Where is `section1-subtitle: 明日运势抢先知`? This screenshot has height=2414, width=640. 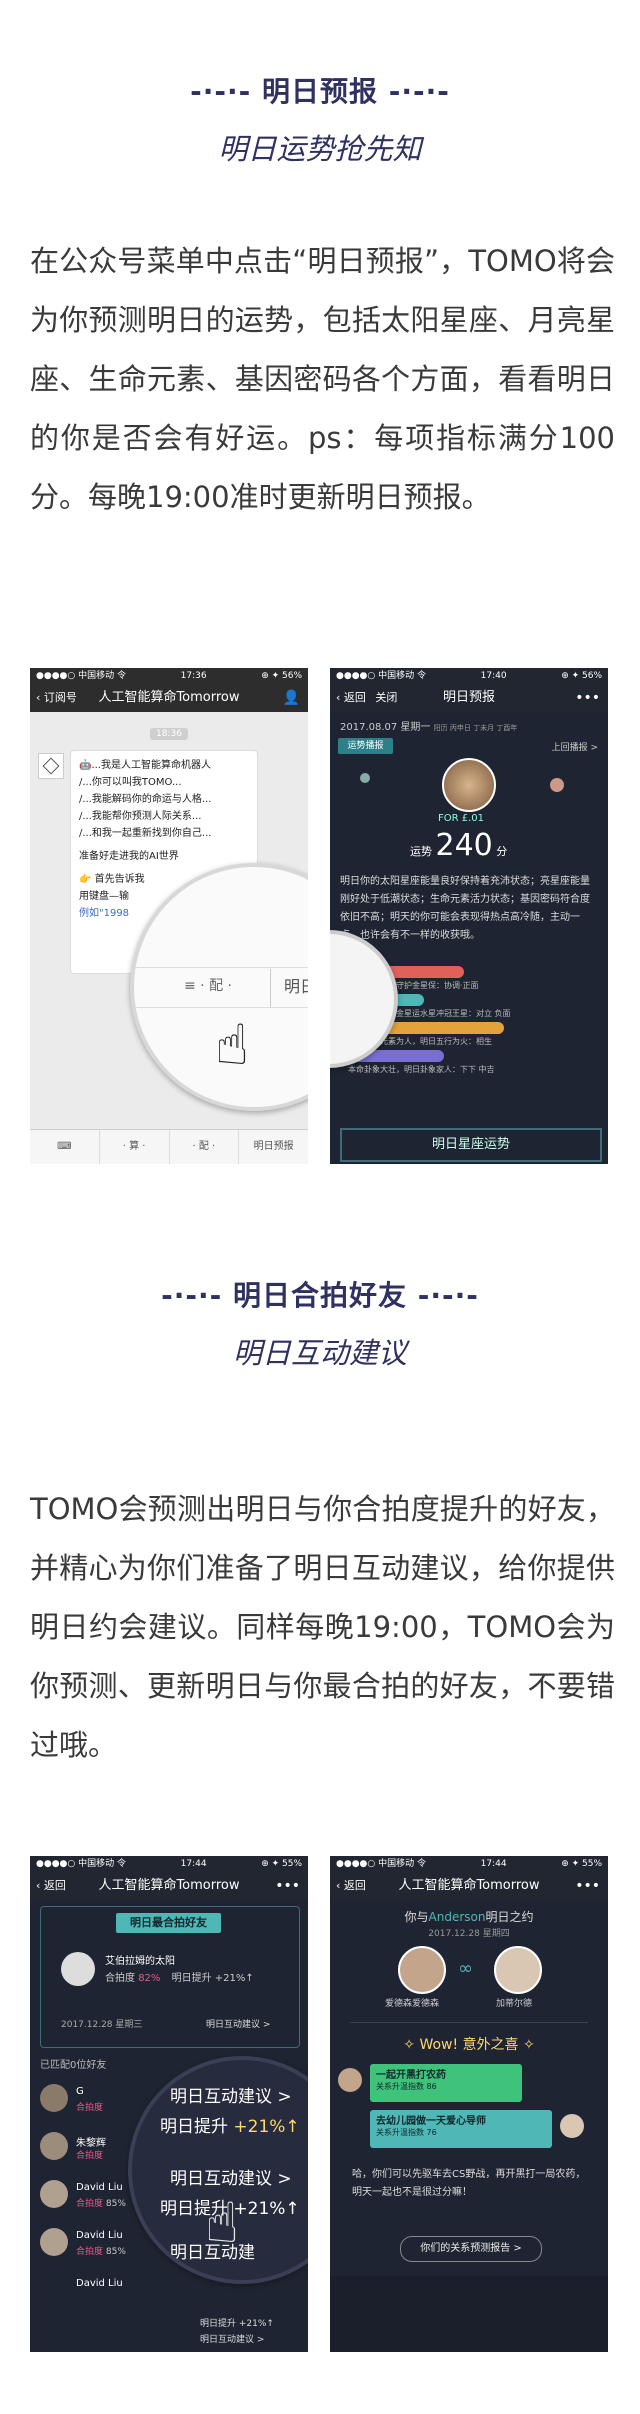 section1-subtitle: 明日运势抢先知 is located at coordinates (320, 149).